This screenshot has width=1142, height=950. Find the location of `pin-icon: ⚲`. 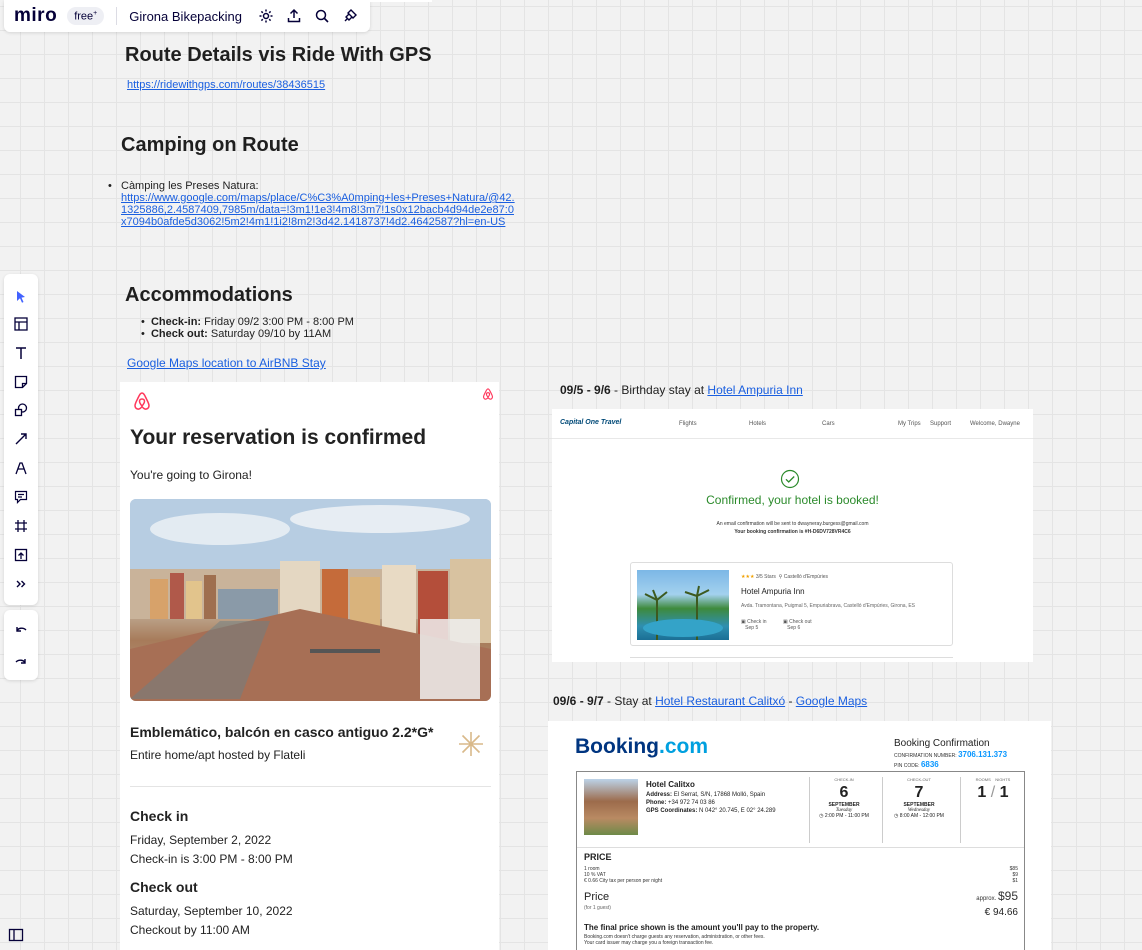

pin-icon: ⚲ is located at coordinates (780, 577).